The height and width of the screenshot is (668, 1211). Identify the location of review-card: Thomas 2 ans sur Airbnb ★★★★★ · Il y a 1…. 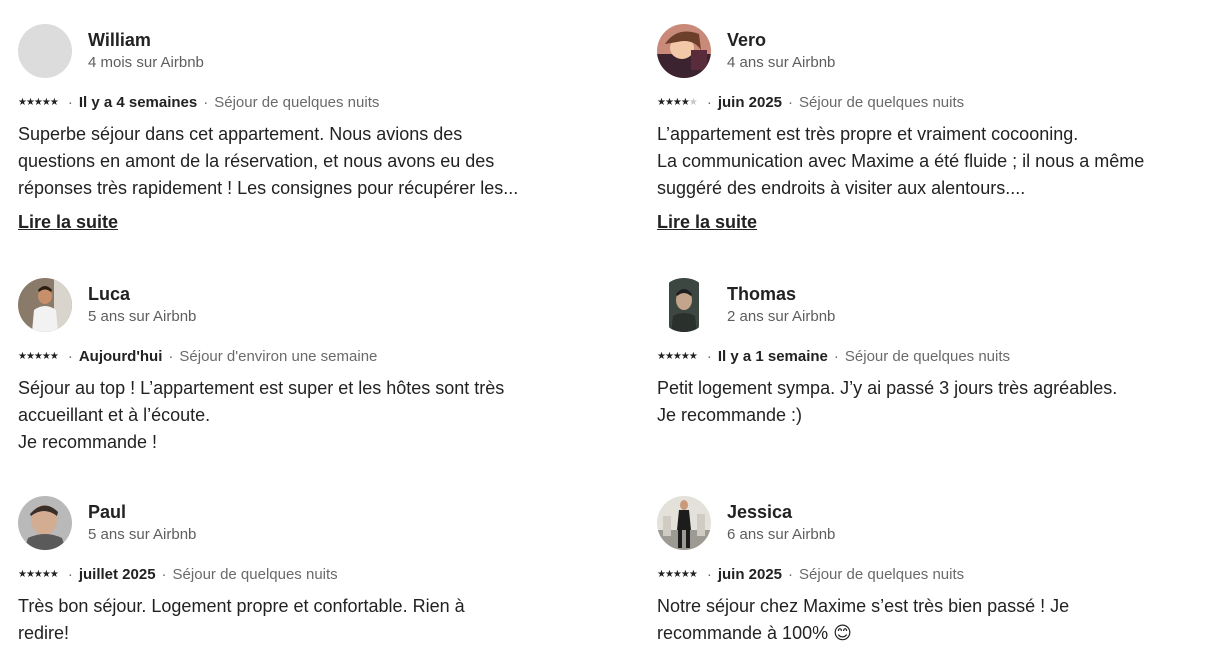
(917, 353).